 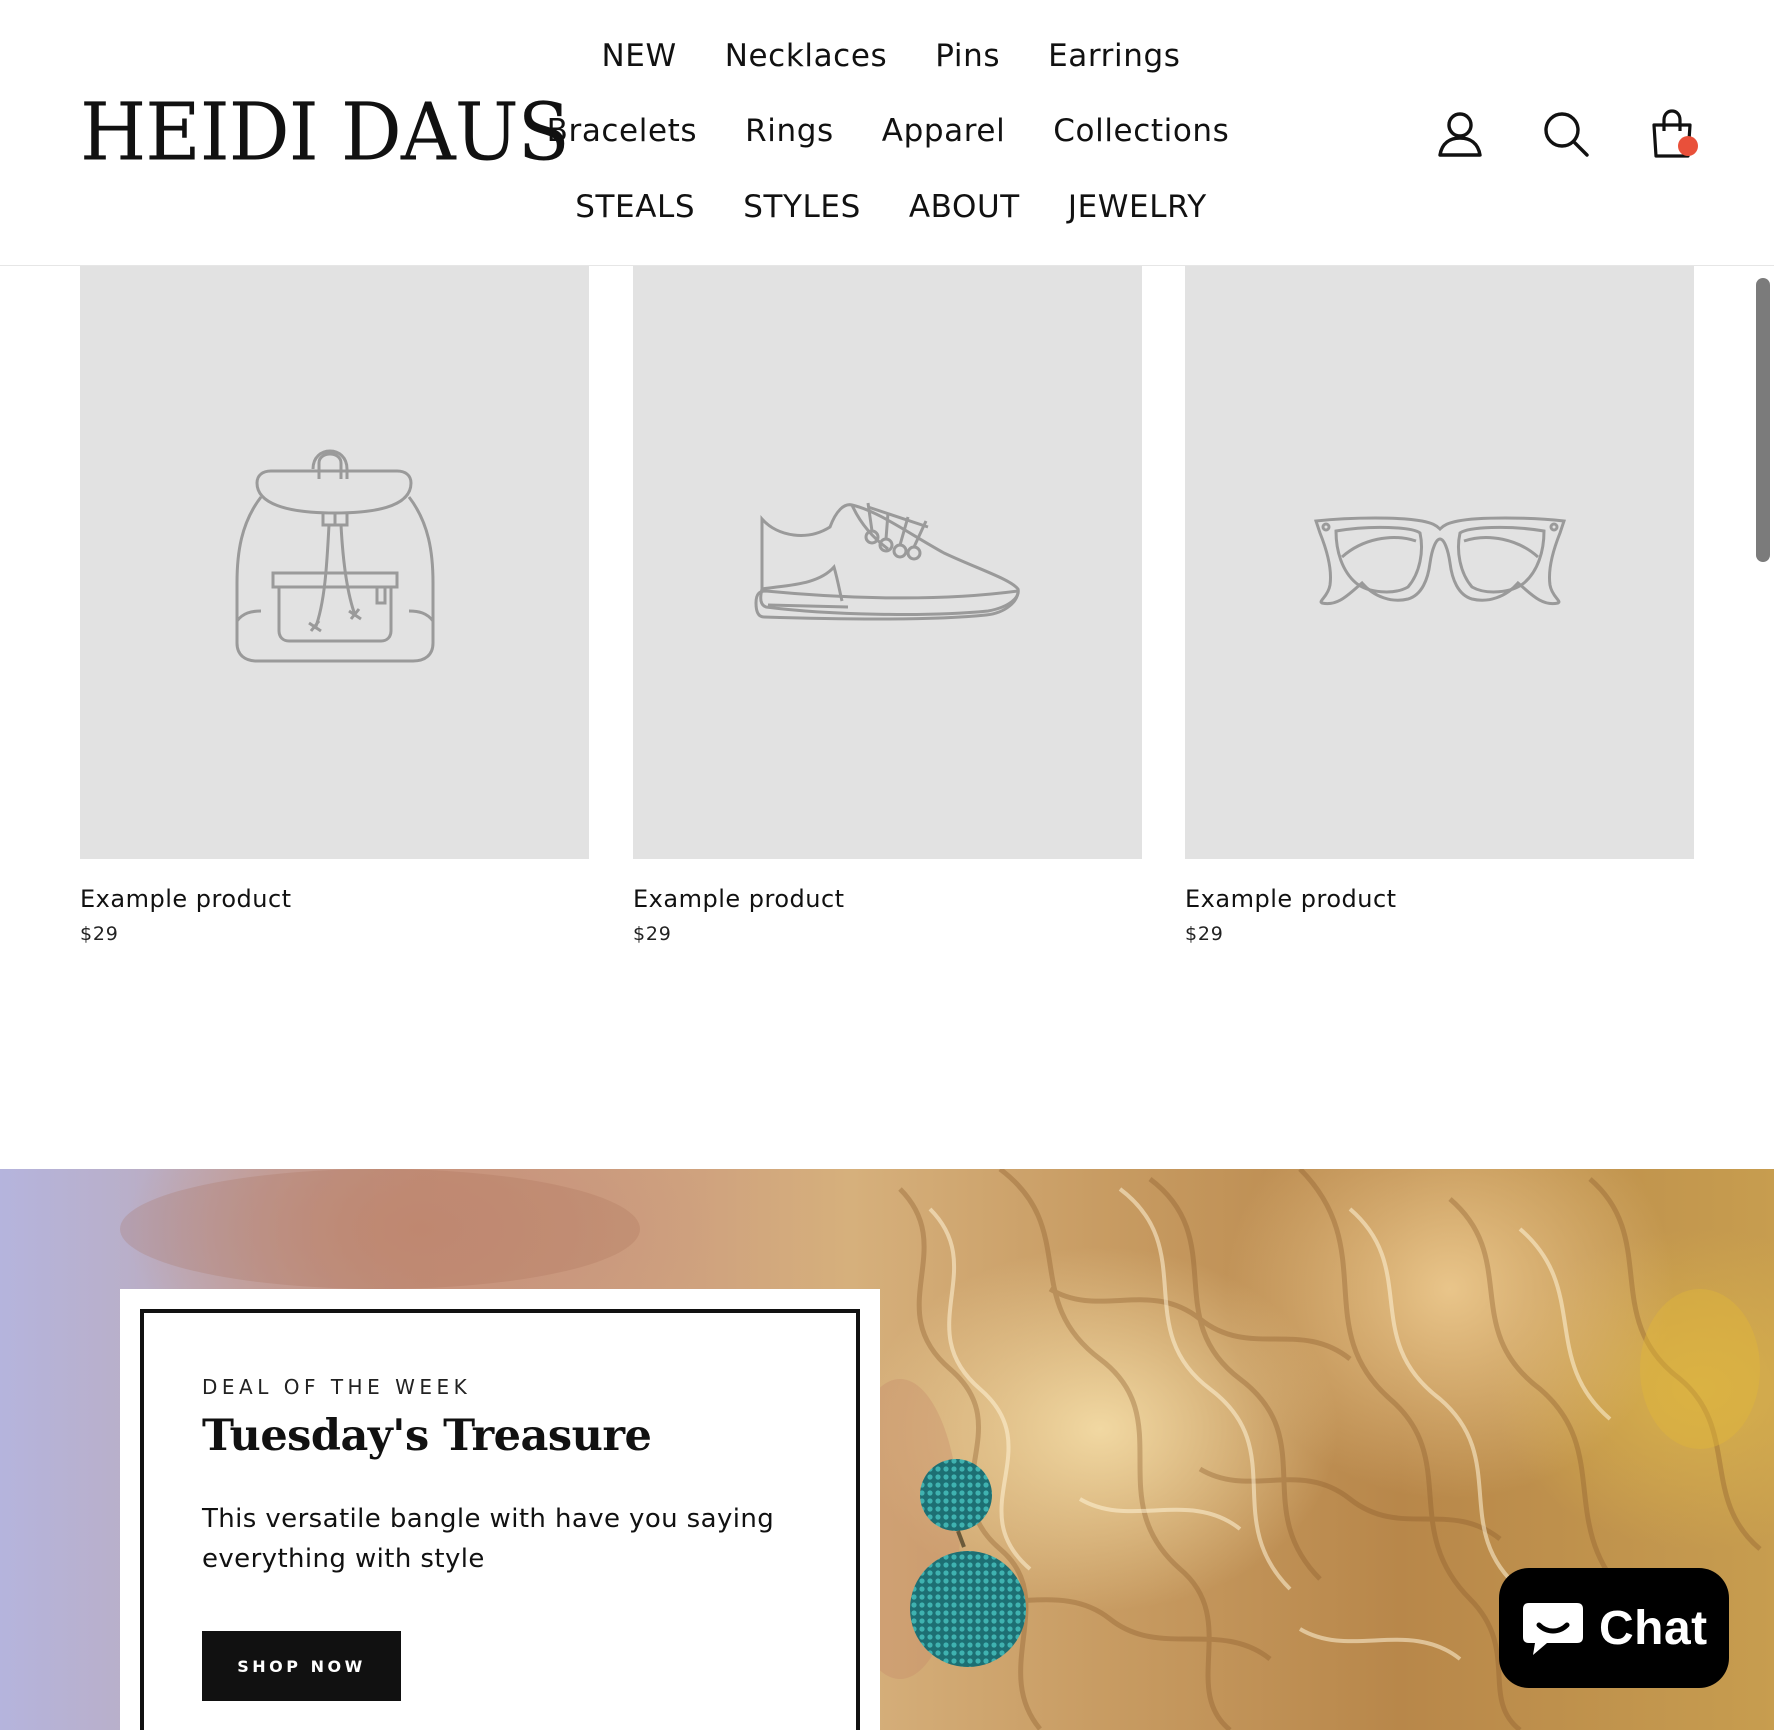 I want to click on chat-label: Chat, so click(x=1653, y=1628).